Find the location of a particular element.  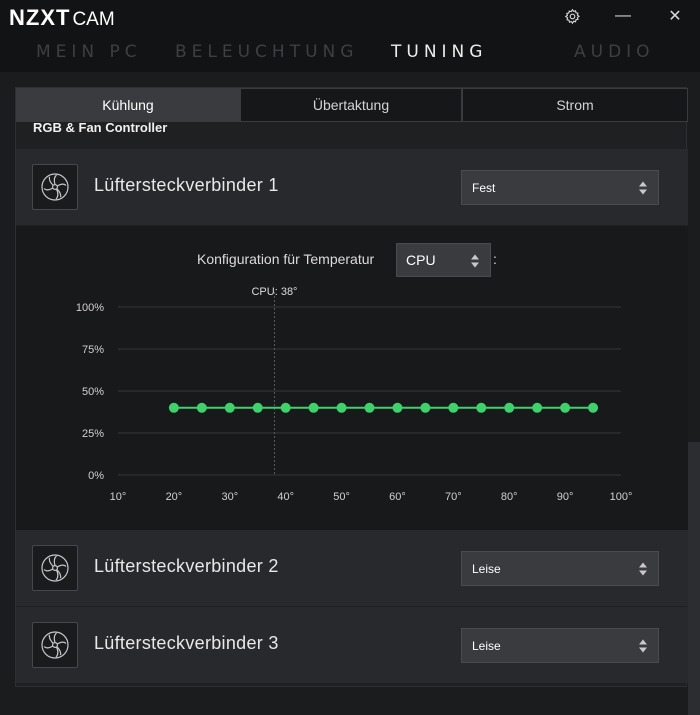

nav-mein-pc: MEIN PC is located at coordinates (89, 52).